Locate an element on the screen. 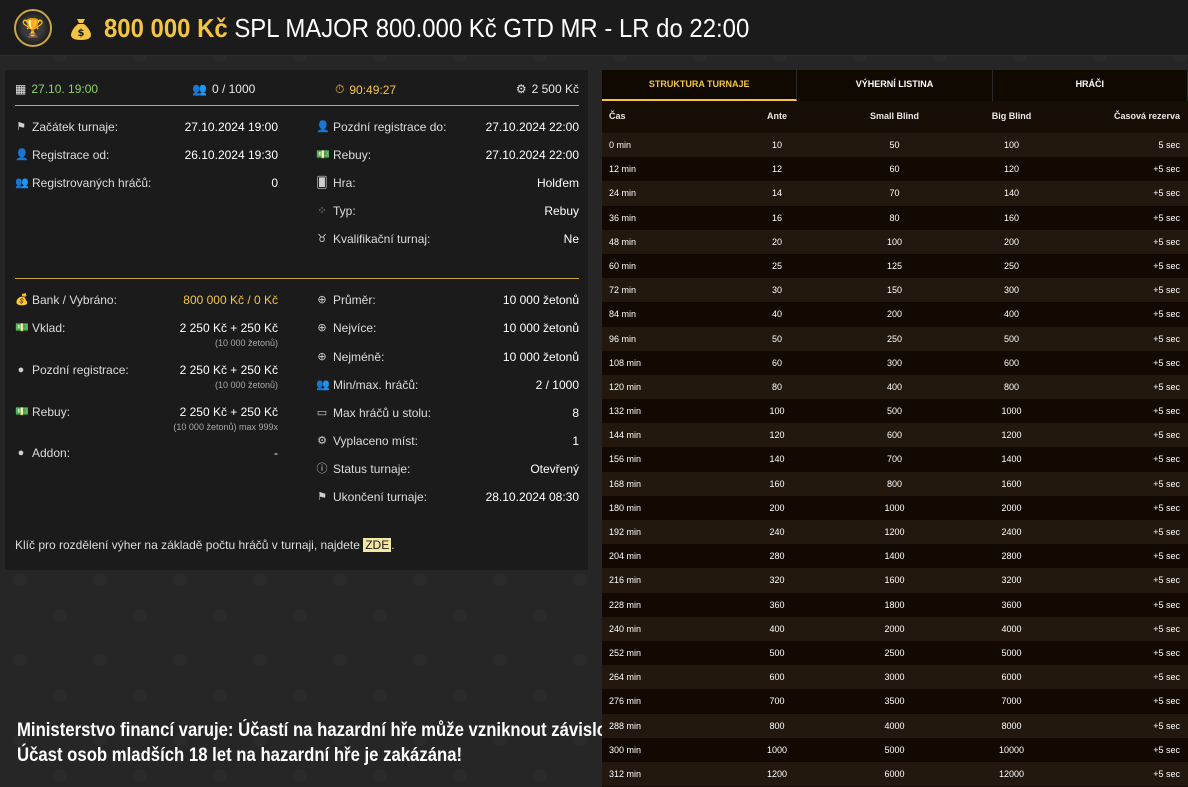 This screenshot has width=1188, height=787. cell-ante: 10 is located at coordinates (776, 145).